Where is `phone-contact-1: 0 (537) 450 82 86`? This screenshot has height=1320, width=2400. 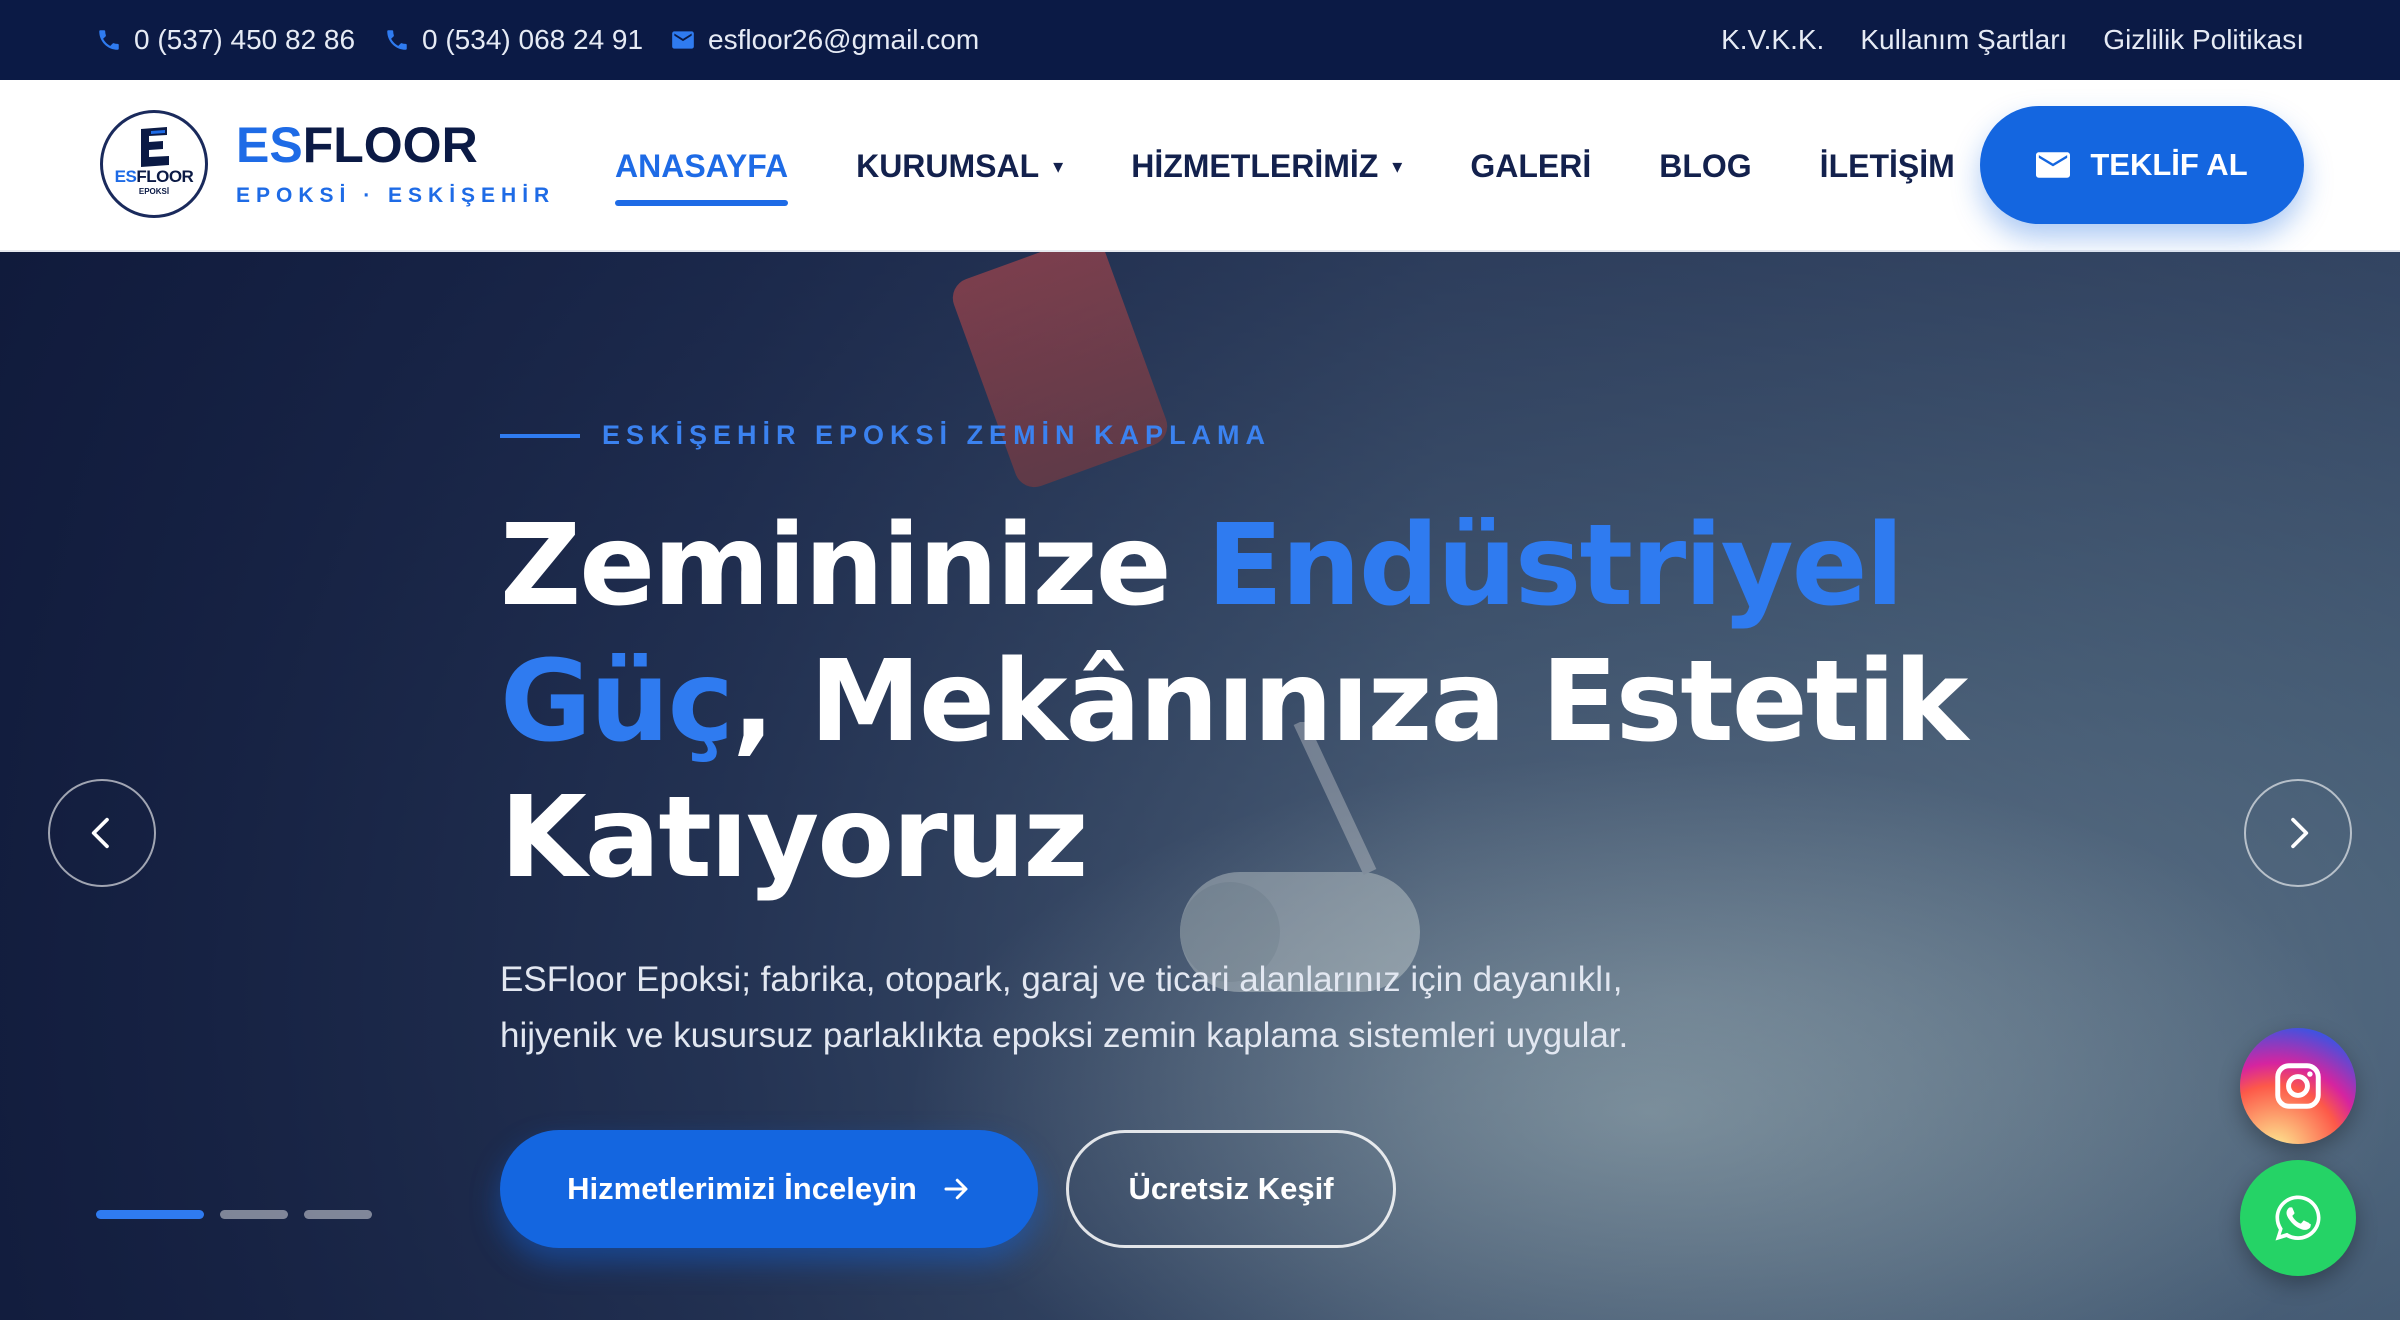 phone-contact-1: 0 (537) 450 82 86 is located at coordinates (225, 40).